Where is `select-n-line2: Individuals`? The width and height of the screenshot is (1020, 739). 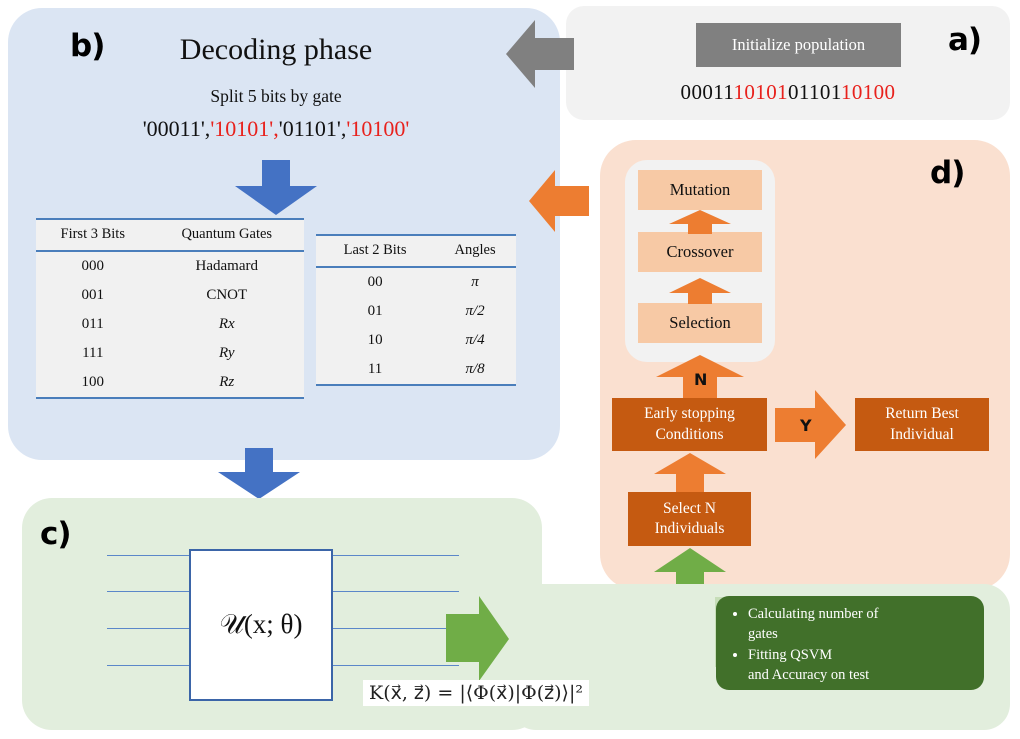 select-n-line2: Individuals is located at coordinates (689, 528).